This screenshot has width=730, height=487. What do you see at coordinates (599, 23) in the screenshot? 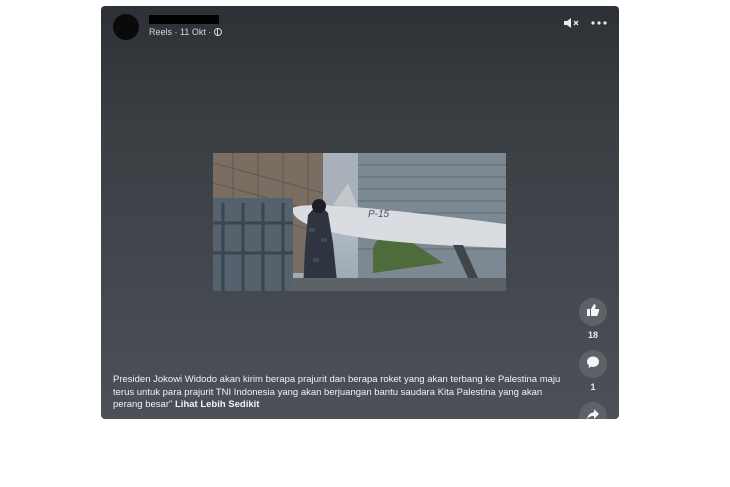
I see `more-icon` at bounding box center [599, 23].